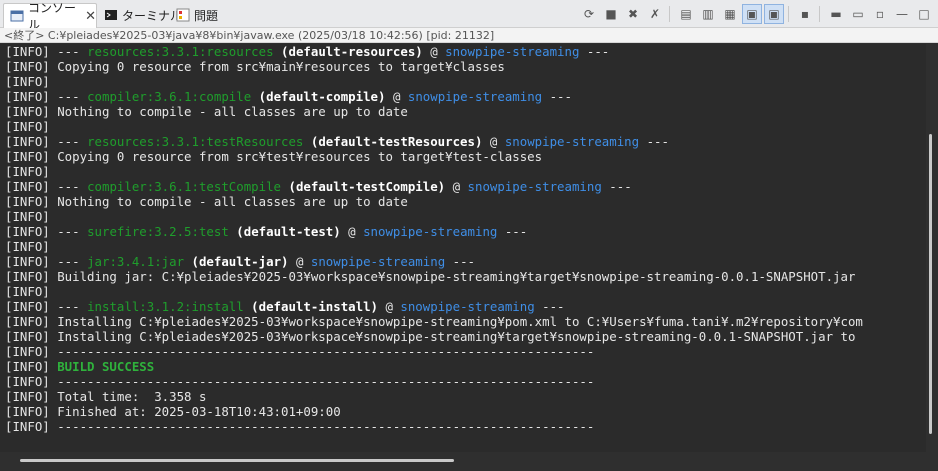 This screenshot has height=471, width=938. I want to click on word-wrap-icon: ▦, so click(730, 14).